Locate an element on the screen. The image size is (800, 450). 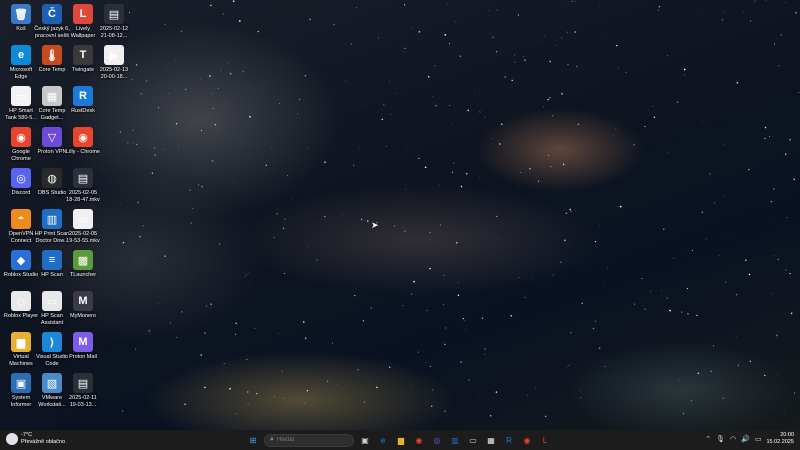
desktop-icon: ▽ Proton VPN is located at coordinates (52, 148).